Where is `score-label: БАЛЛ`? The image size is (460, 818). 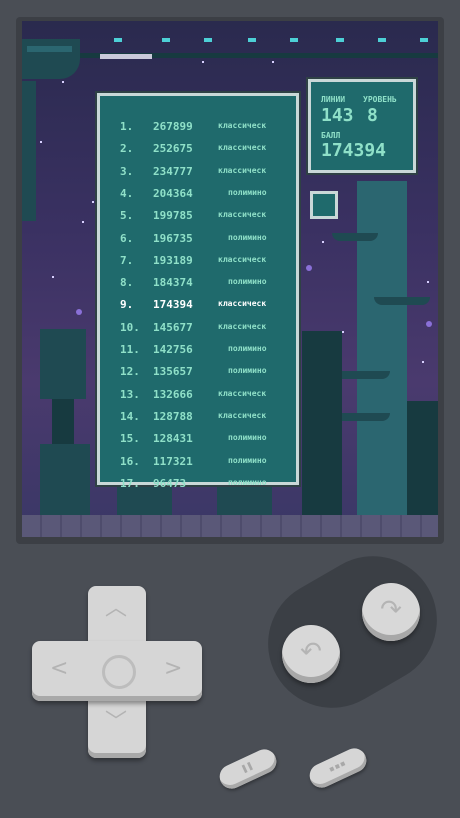
score-label: БАЛЛ is located at coordinates (331, 135).